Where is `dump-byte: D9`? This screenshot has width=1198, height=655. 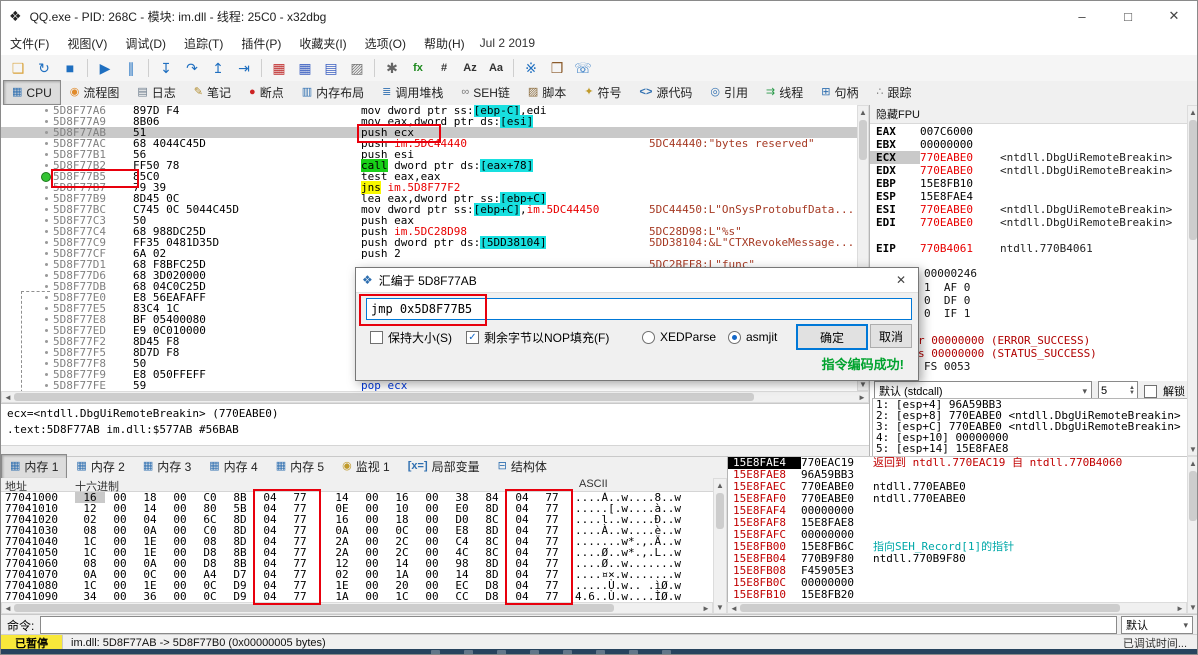
dump-byte: D9 is located at coordinates (240, 596).